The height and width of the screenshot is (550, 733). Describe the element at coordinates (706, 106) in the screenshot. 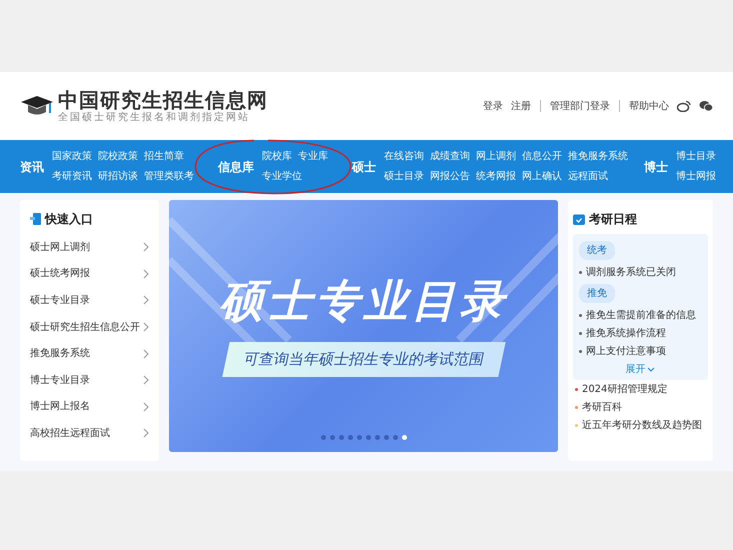

I see `wechat-icon` at that location.